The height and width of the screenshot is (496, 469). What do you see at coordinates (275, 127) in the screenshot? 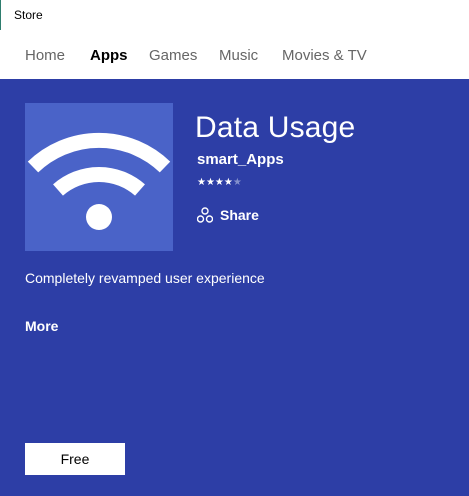
I see `app-title: Data Usage` at bounding box center [275, 127].